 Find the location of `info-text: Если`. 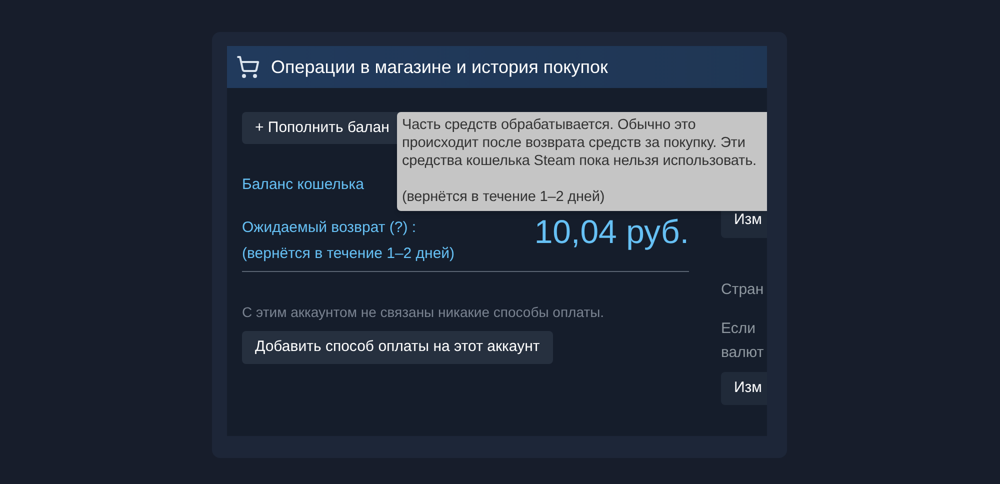

info-text: Если is located at coordinates (738, 329).